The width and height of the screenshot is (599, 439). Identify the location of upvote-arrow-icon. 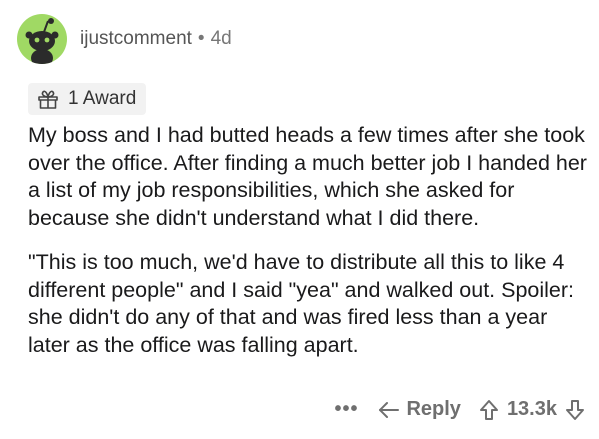
(489, 410).